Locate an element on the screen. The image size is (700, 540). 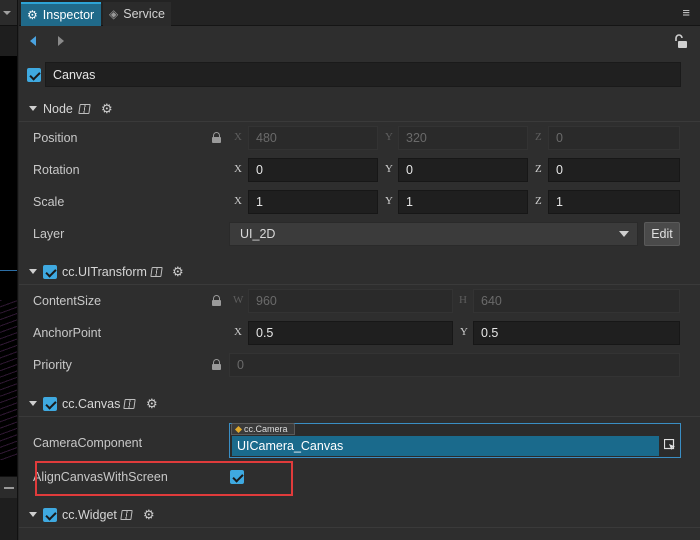
layer-row: Layer UI_2D Edit is located at coordinates (359, 234).